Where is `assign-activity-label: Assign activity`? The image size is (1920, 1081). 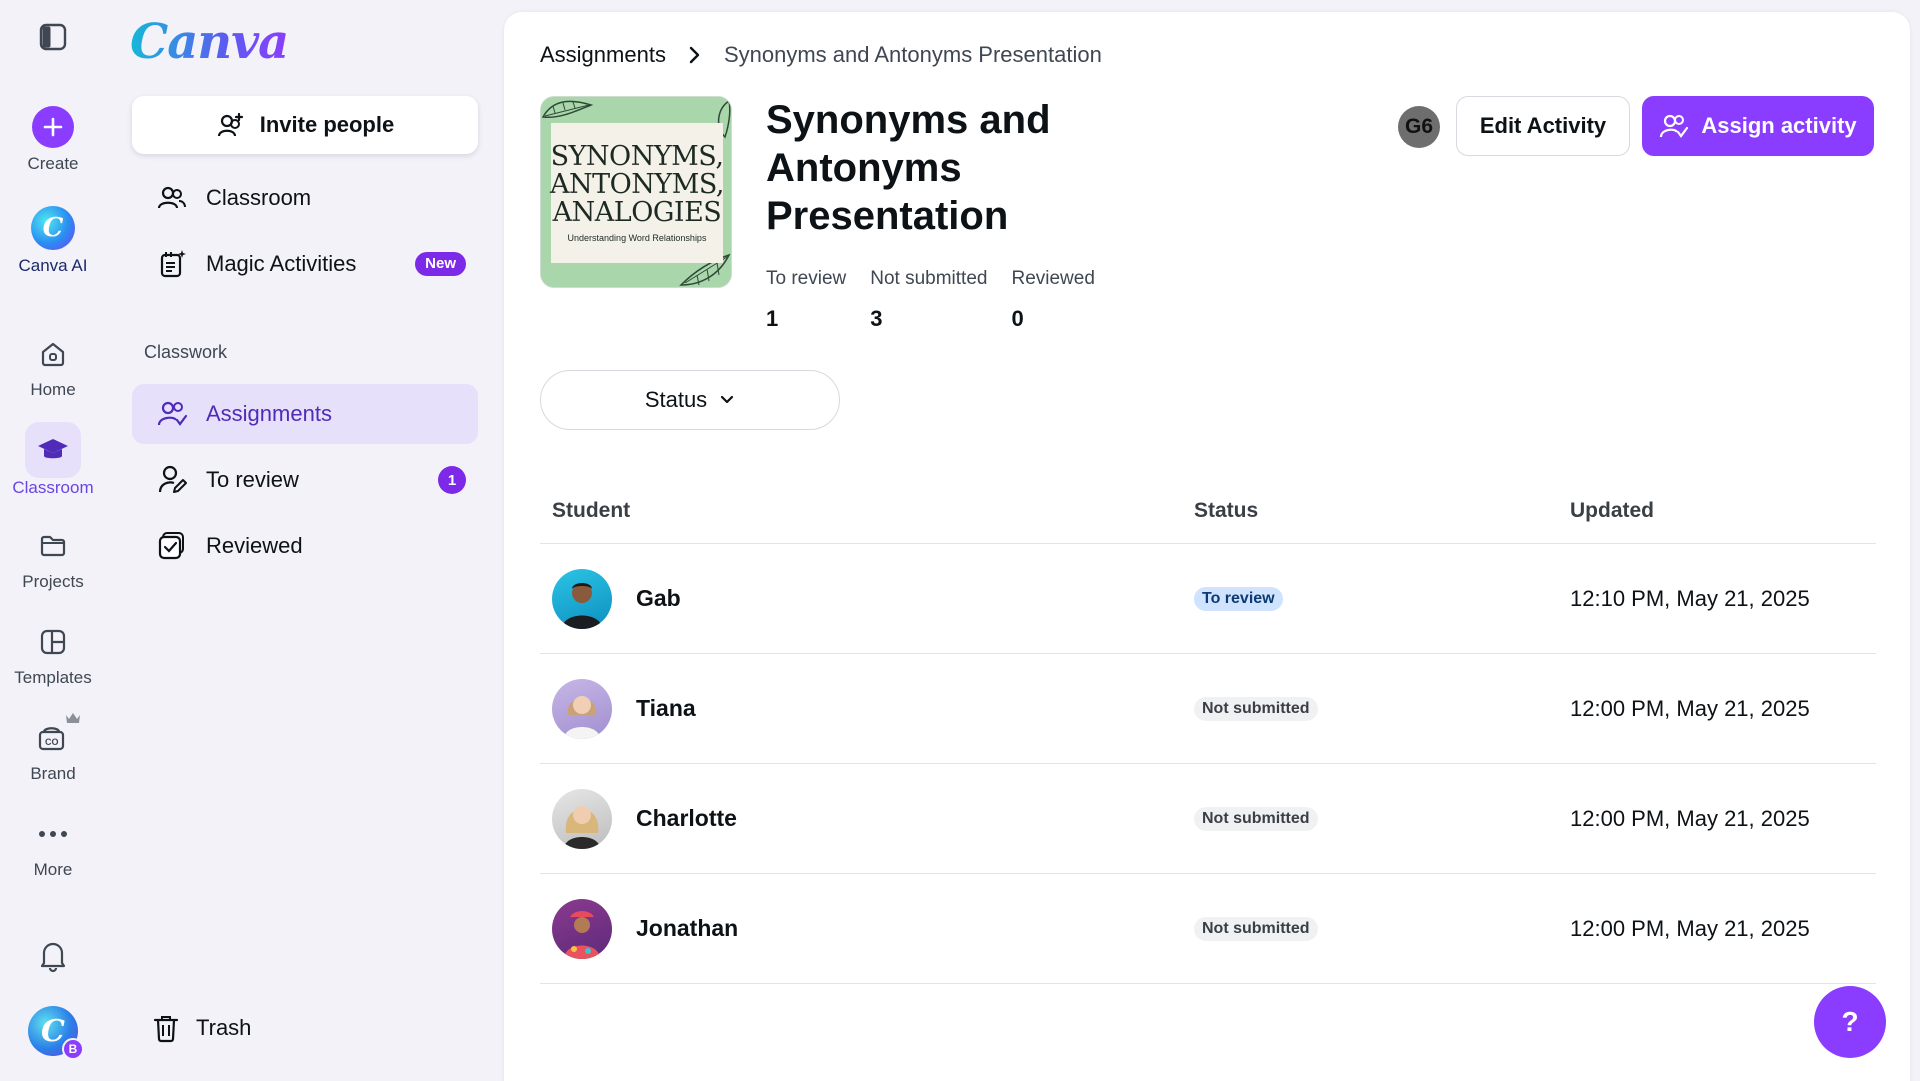 assign-activity-label: Assign activity is located at coordinates (1779, 125).